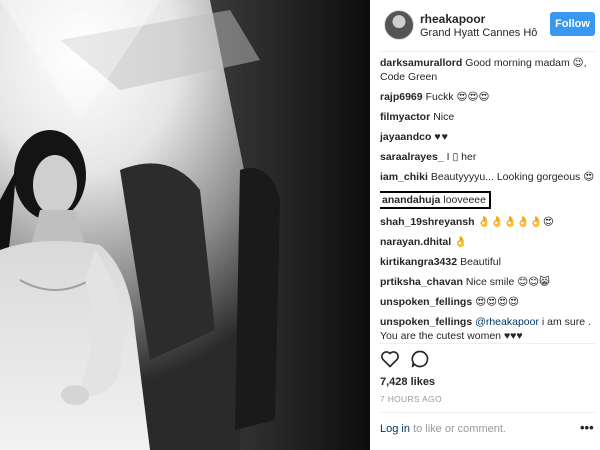  Describe the element at coordinates (461, 242) in the screenshot. I see `comment-text: 👌` at that location.